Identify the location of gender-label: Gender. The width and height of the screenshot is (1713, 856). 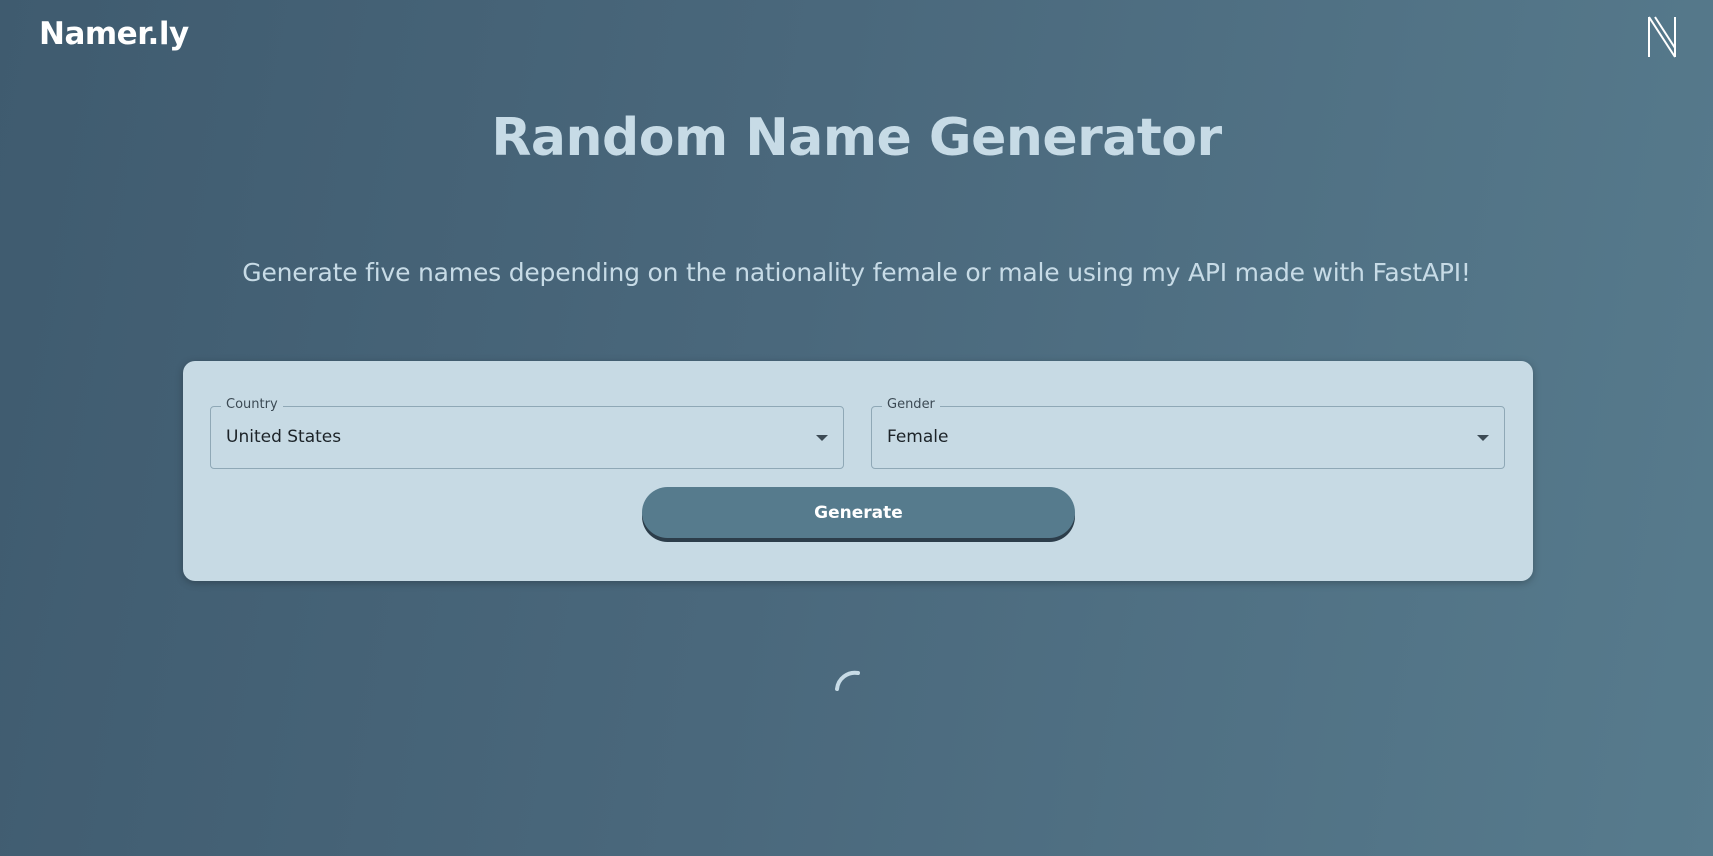
(911, 404).